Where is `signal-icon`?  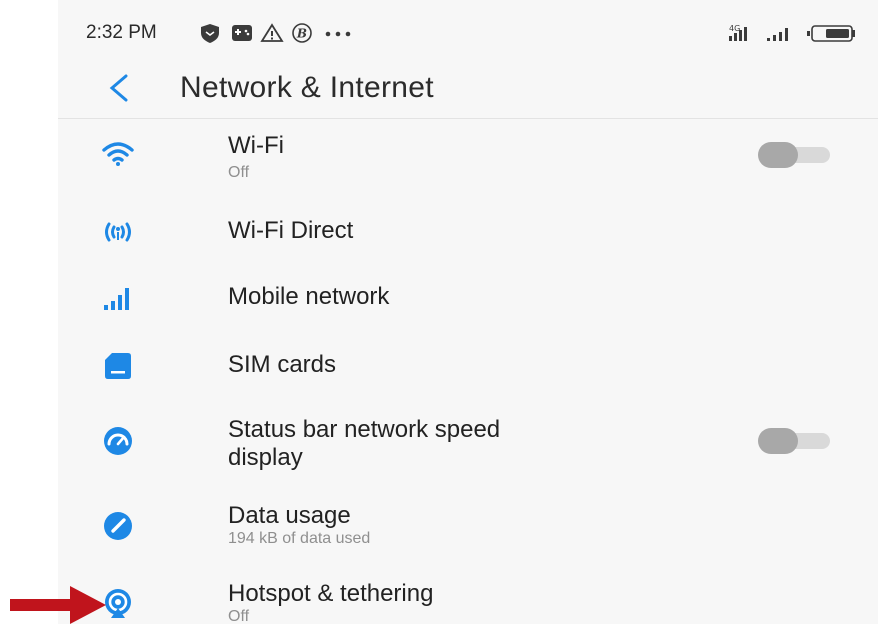 signal-icon is located at coordinates (777, 34).